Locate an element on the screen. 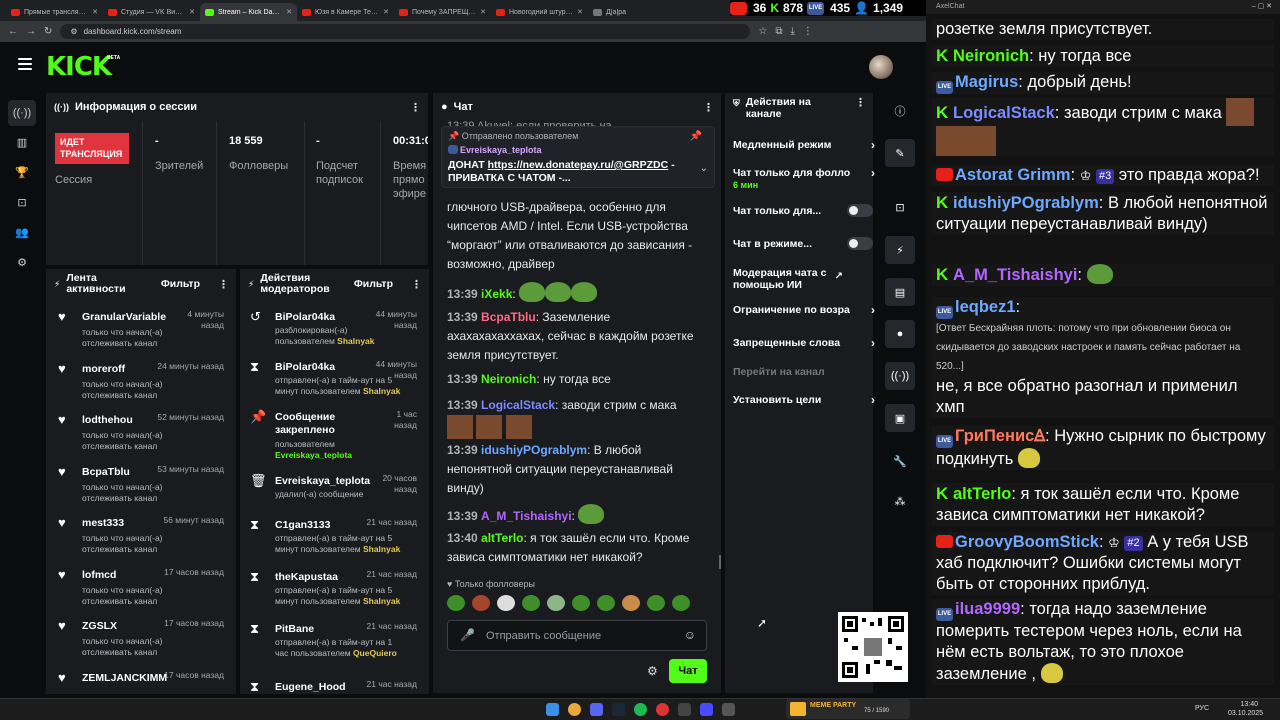 This screenshot has height=720, width=1280. browser-tab: Новогодний штурм Гр... ✕ is located at coordinates (539, 12).